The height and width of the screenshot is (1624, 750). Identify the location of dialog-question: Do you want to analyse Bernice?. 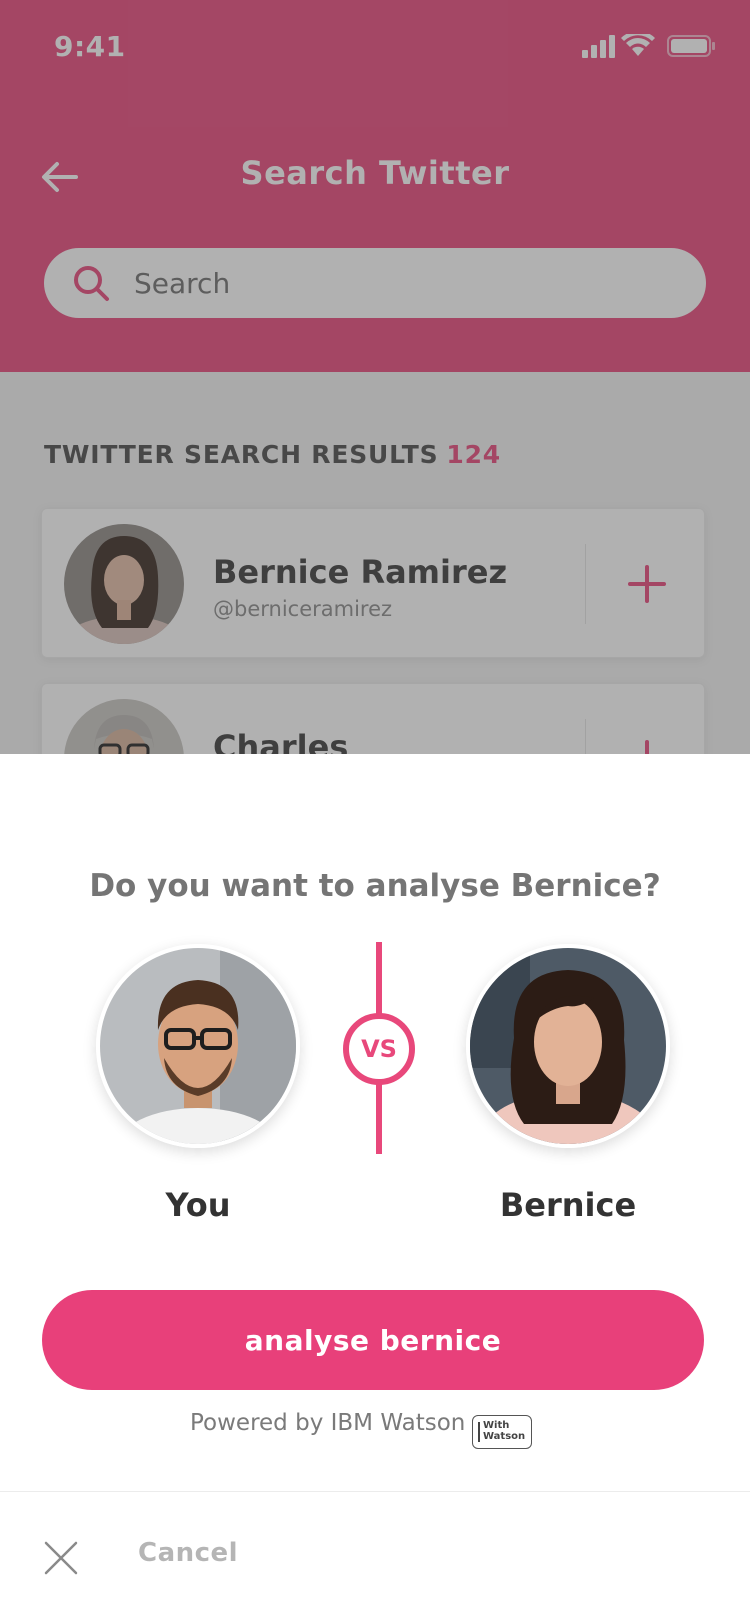
(375, 886).